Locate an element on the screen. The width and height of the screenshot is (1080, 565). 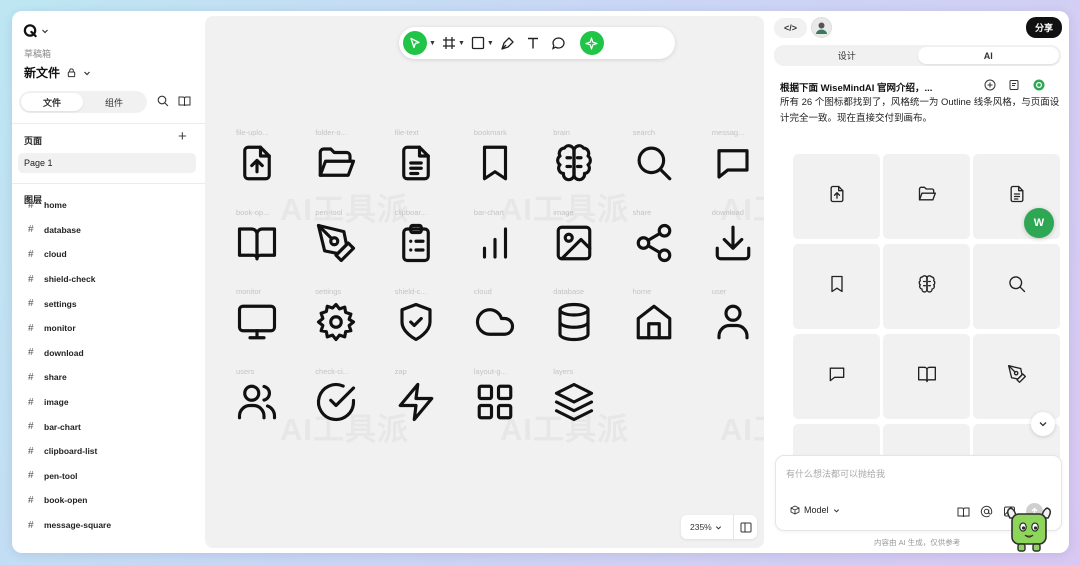
settings-icon is located at coordinates (336, 322).